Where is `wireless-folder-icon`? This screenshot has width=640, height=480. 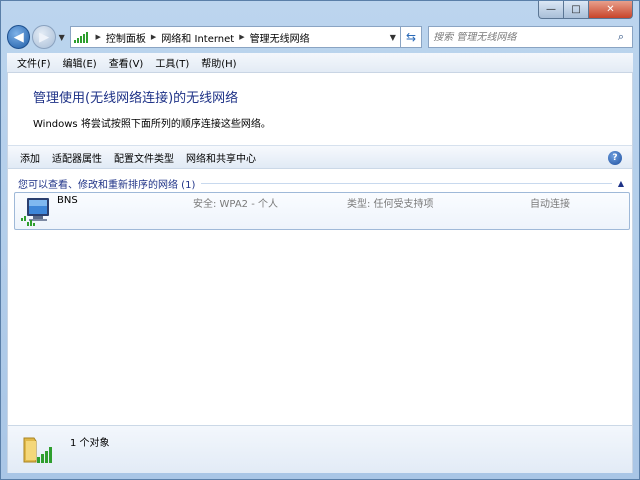
wireless-folder-icon is located at coordinates (37, 450).